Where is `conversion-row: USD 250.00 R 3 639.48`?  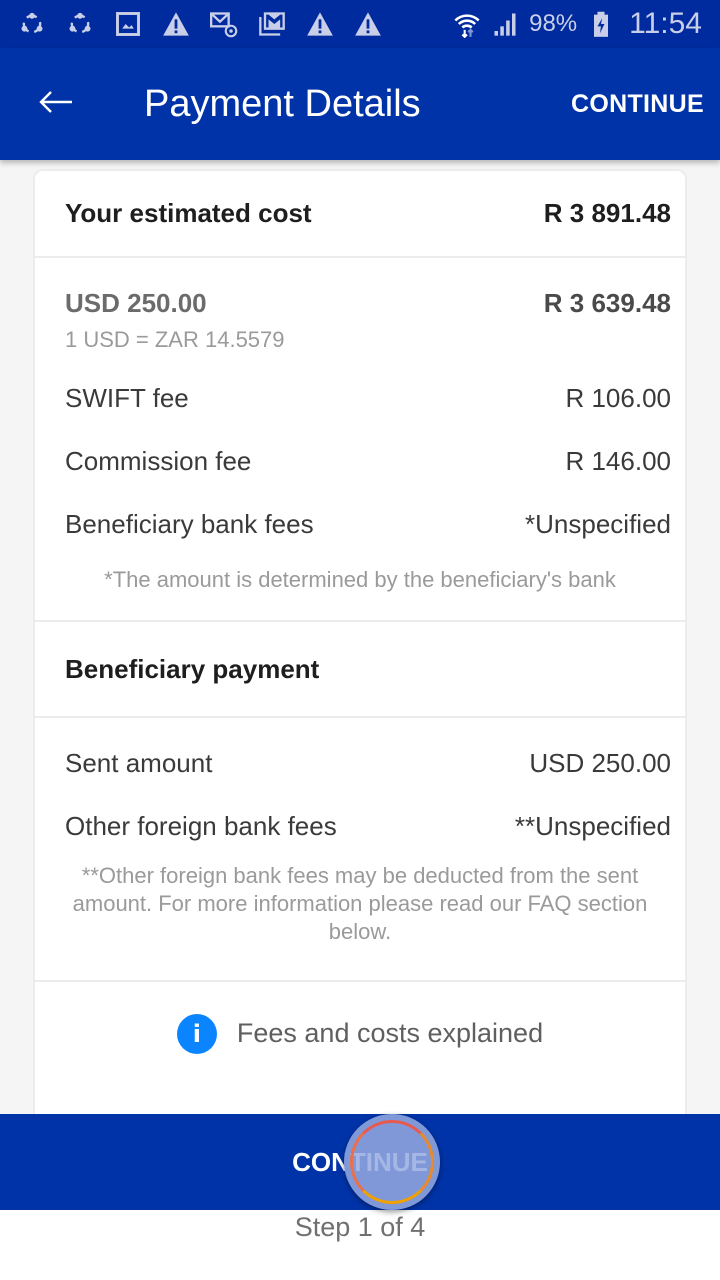 conversion-row: USD 250.00 R 3 639.48 is located at coordinates (360, 303).